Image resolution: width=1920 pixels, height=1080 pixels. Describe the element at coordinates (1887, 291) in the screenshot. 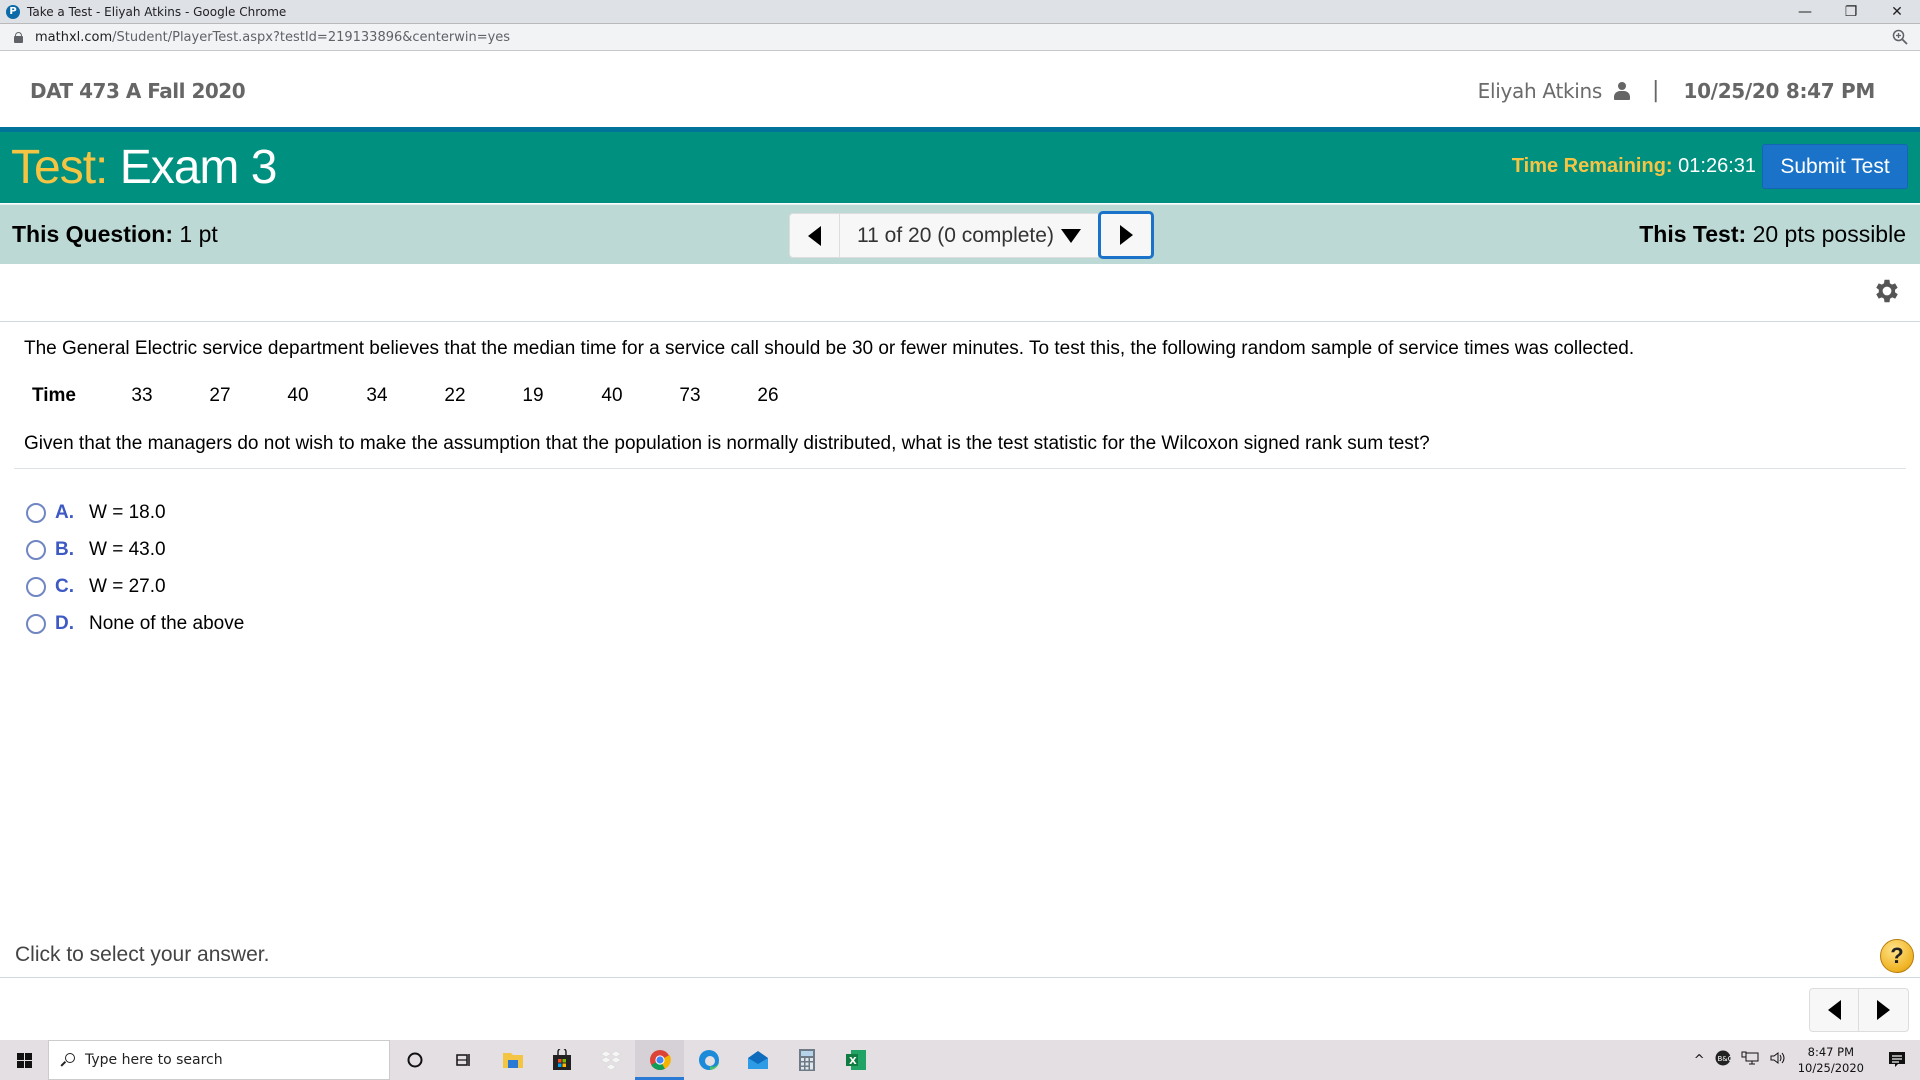

I see `gear-icon` at that location.